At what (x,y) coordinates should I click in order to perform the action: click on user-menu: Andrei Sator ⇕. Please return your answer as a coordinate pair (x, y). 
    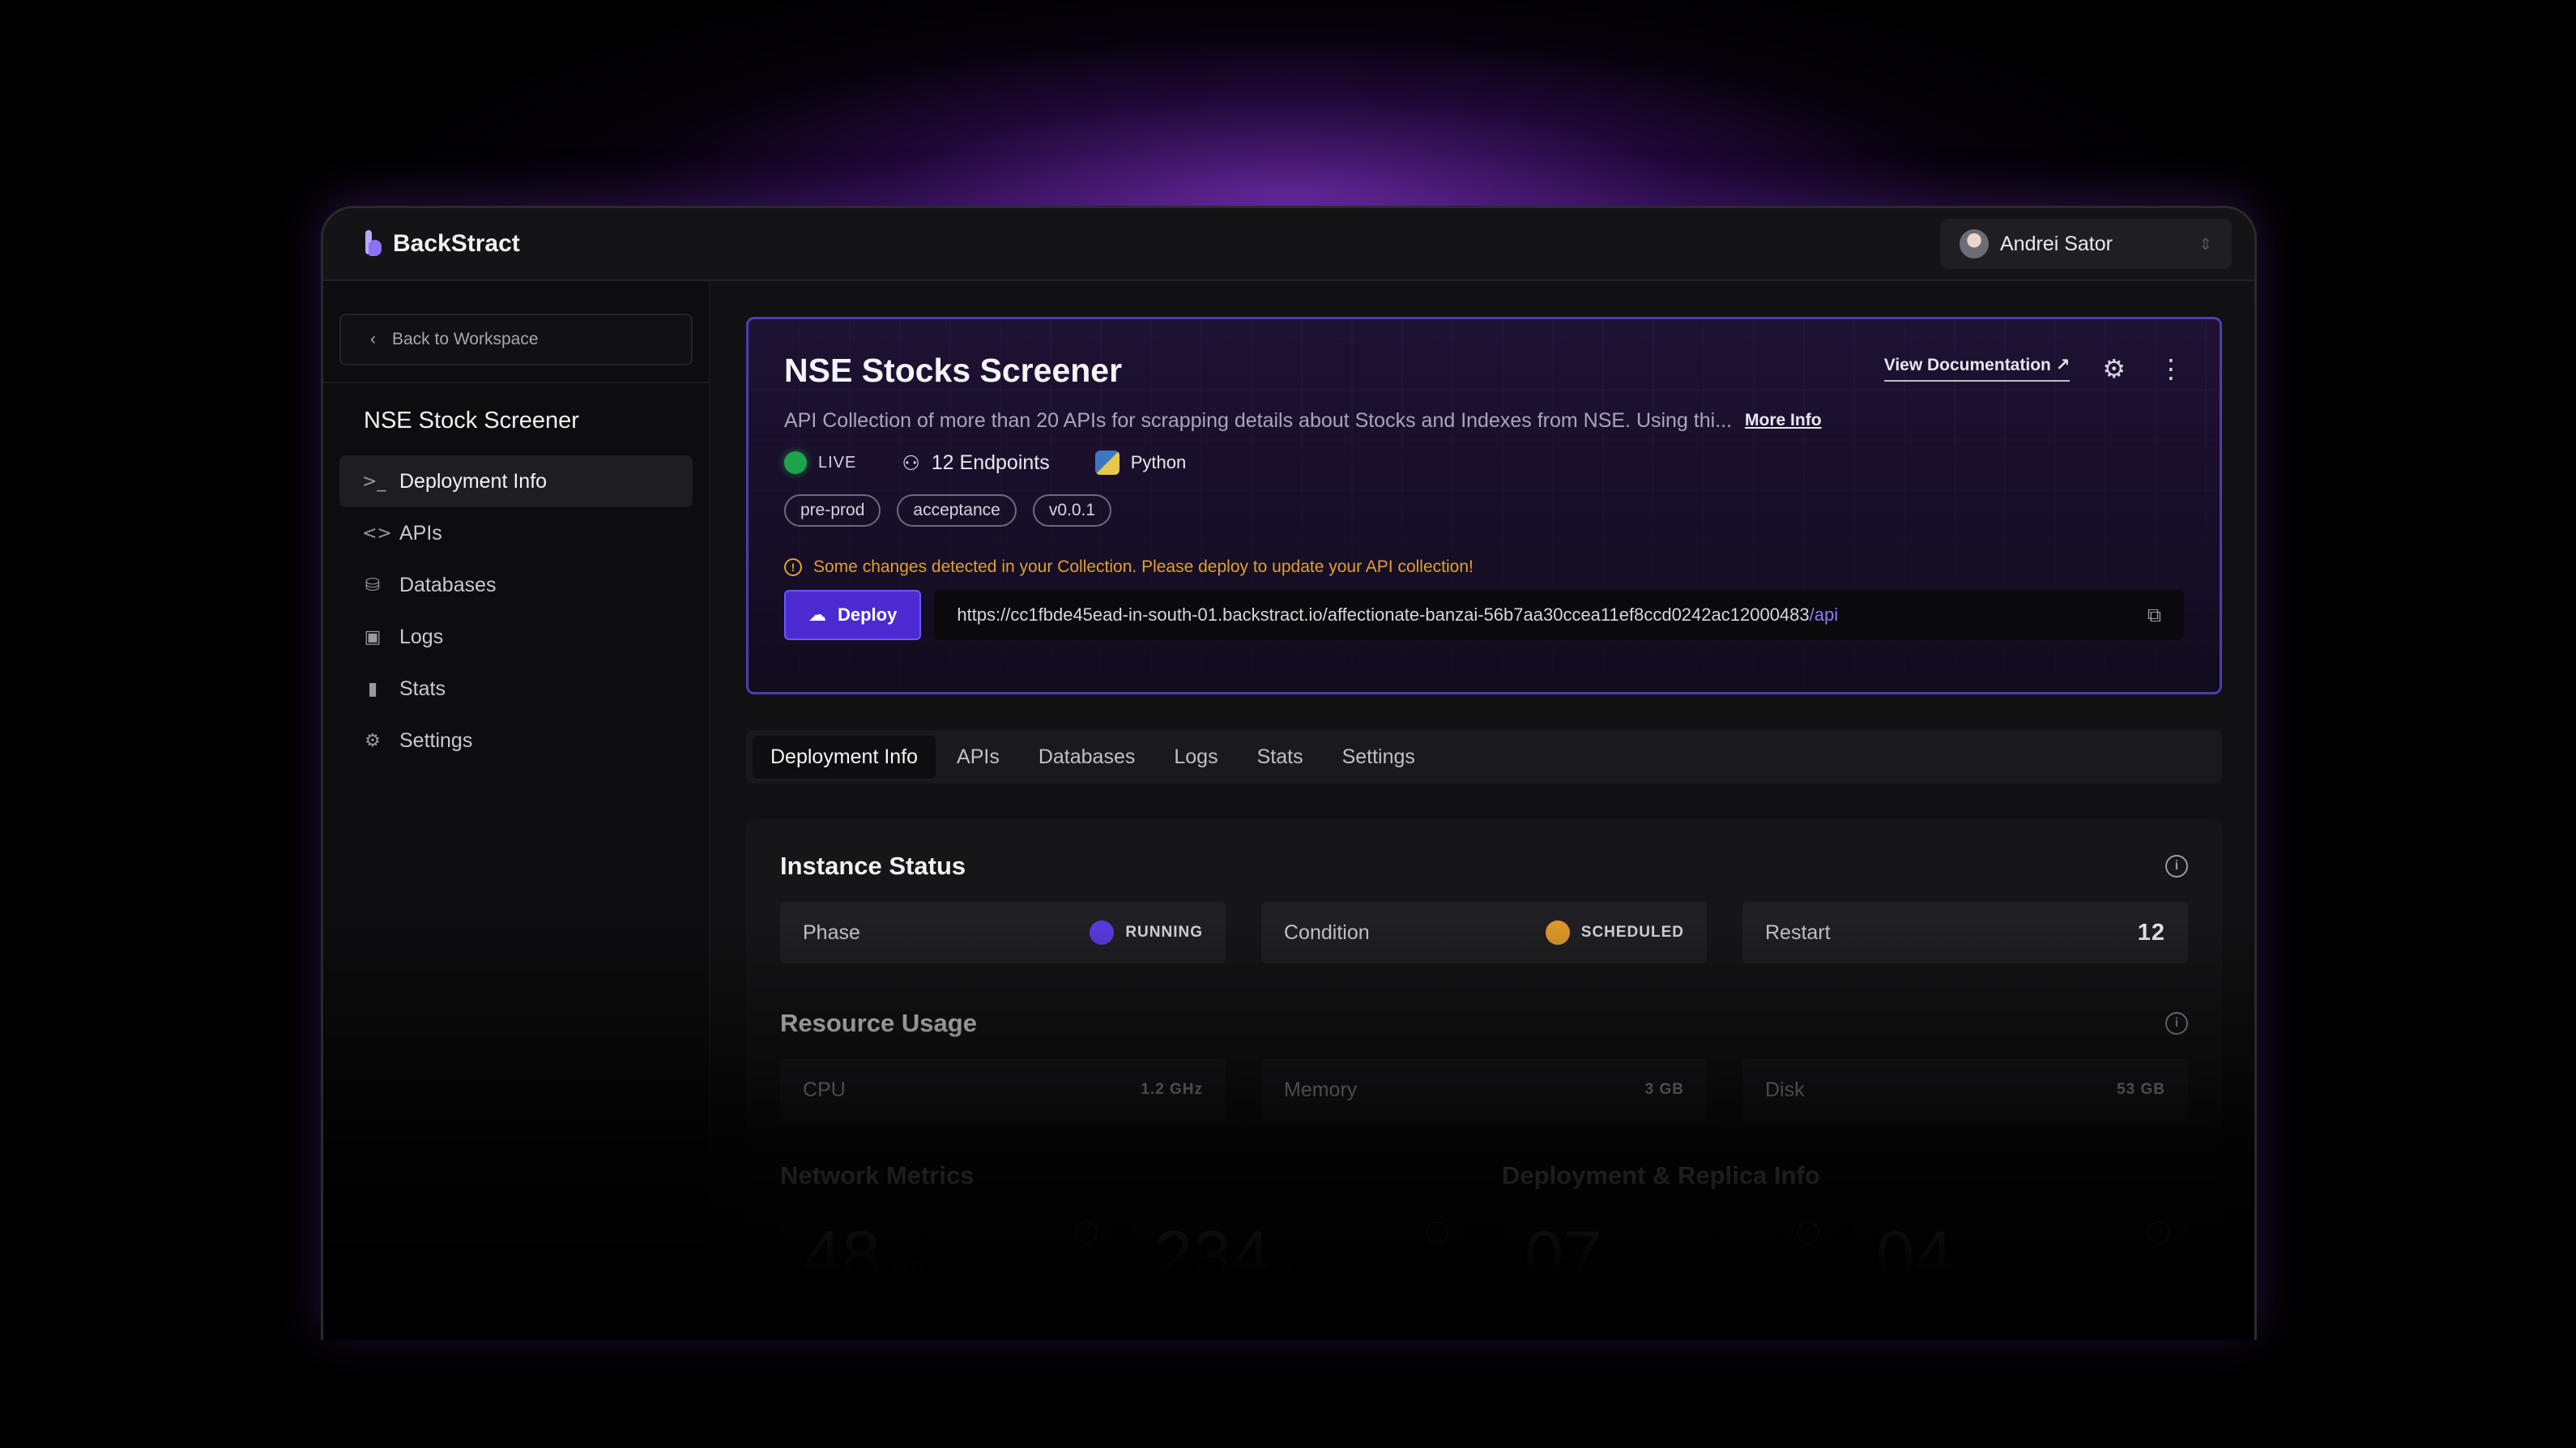
    Looking at the image, I should click on (2086, 244).